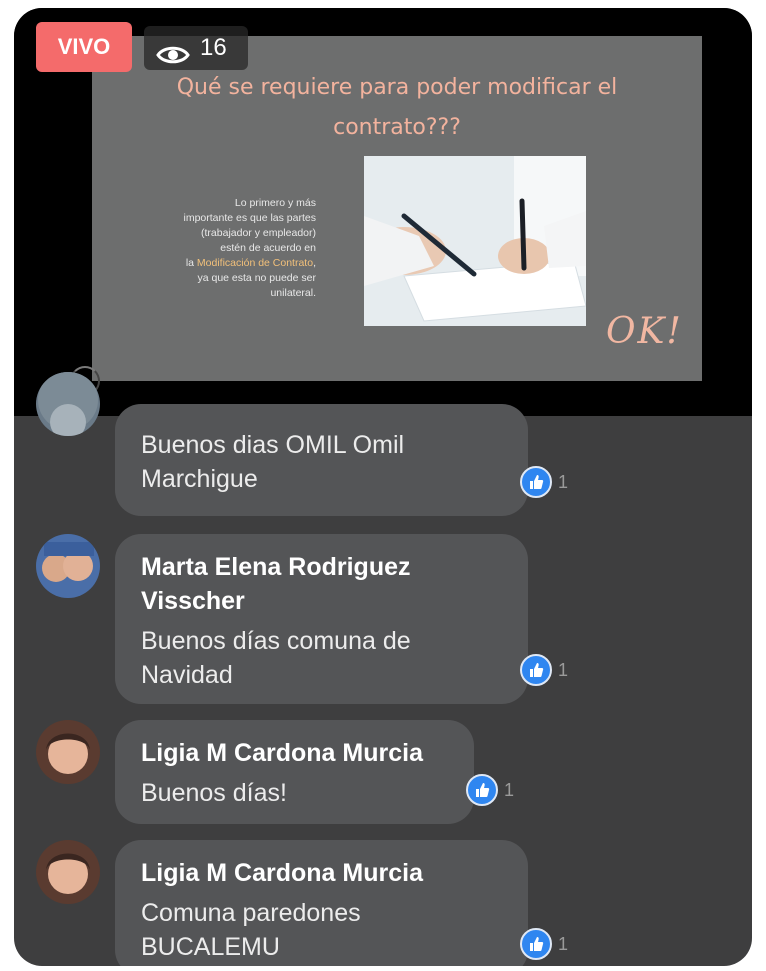  What do you see at coordinates (213, 47) in the screenshot?
I see `viewer-count: 16` at bounding box center [213, 47].